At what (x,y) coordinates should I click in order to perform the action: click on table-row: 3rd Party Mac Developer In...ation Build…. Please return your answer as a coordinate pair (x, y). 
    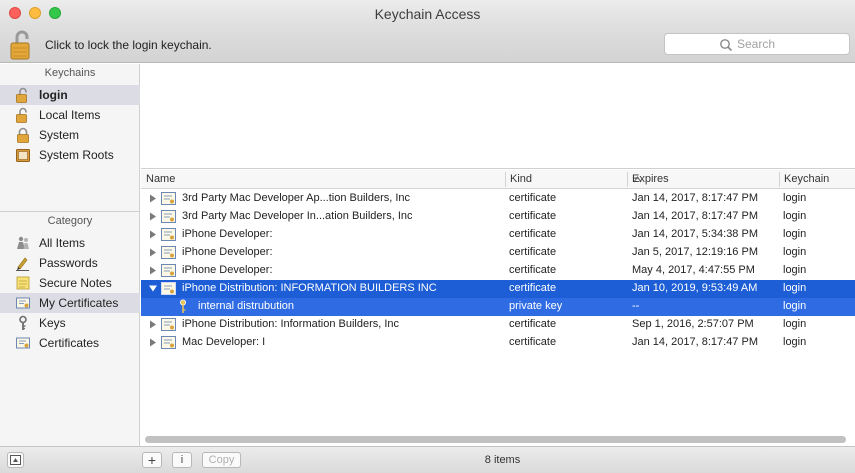
    Looking at the image, I should click on (498, 217).